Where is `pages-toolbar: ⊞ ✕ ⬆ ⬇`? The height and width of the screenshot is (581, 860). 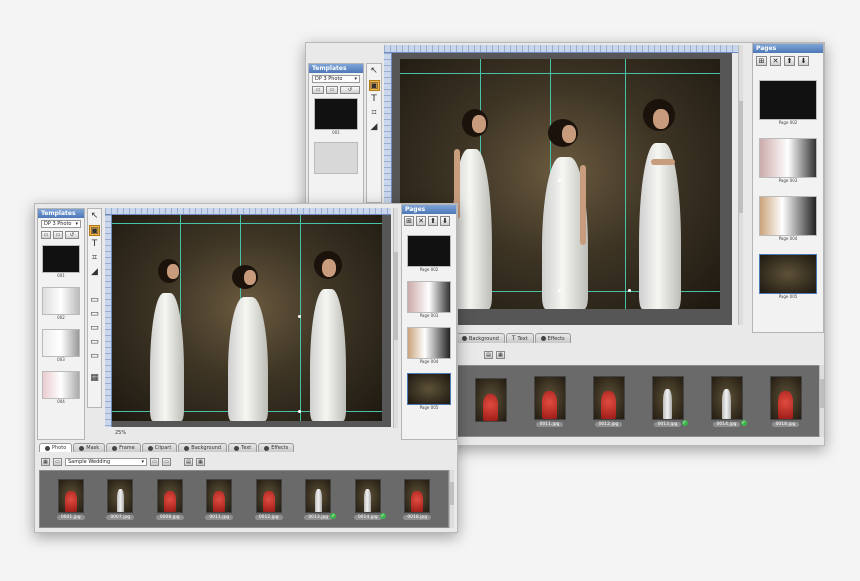
pages-toolbar: ⊞ ✕ ⬆ ⬇ is located at coordinates (788, 61).